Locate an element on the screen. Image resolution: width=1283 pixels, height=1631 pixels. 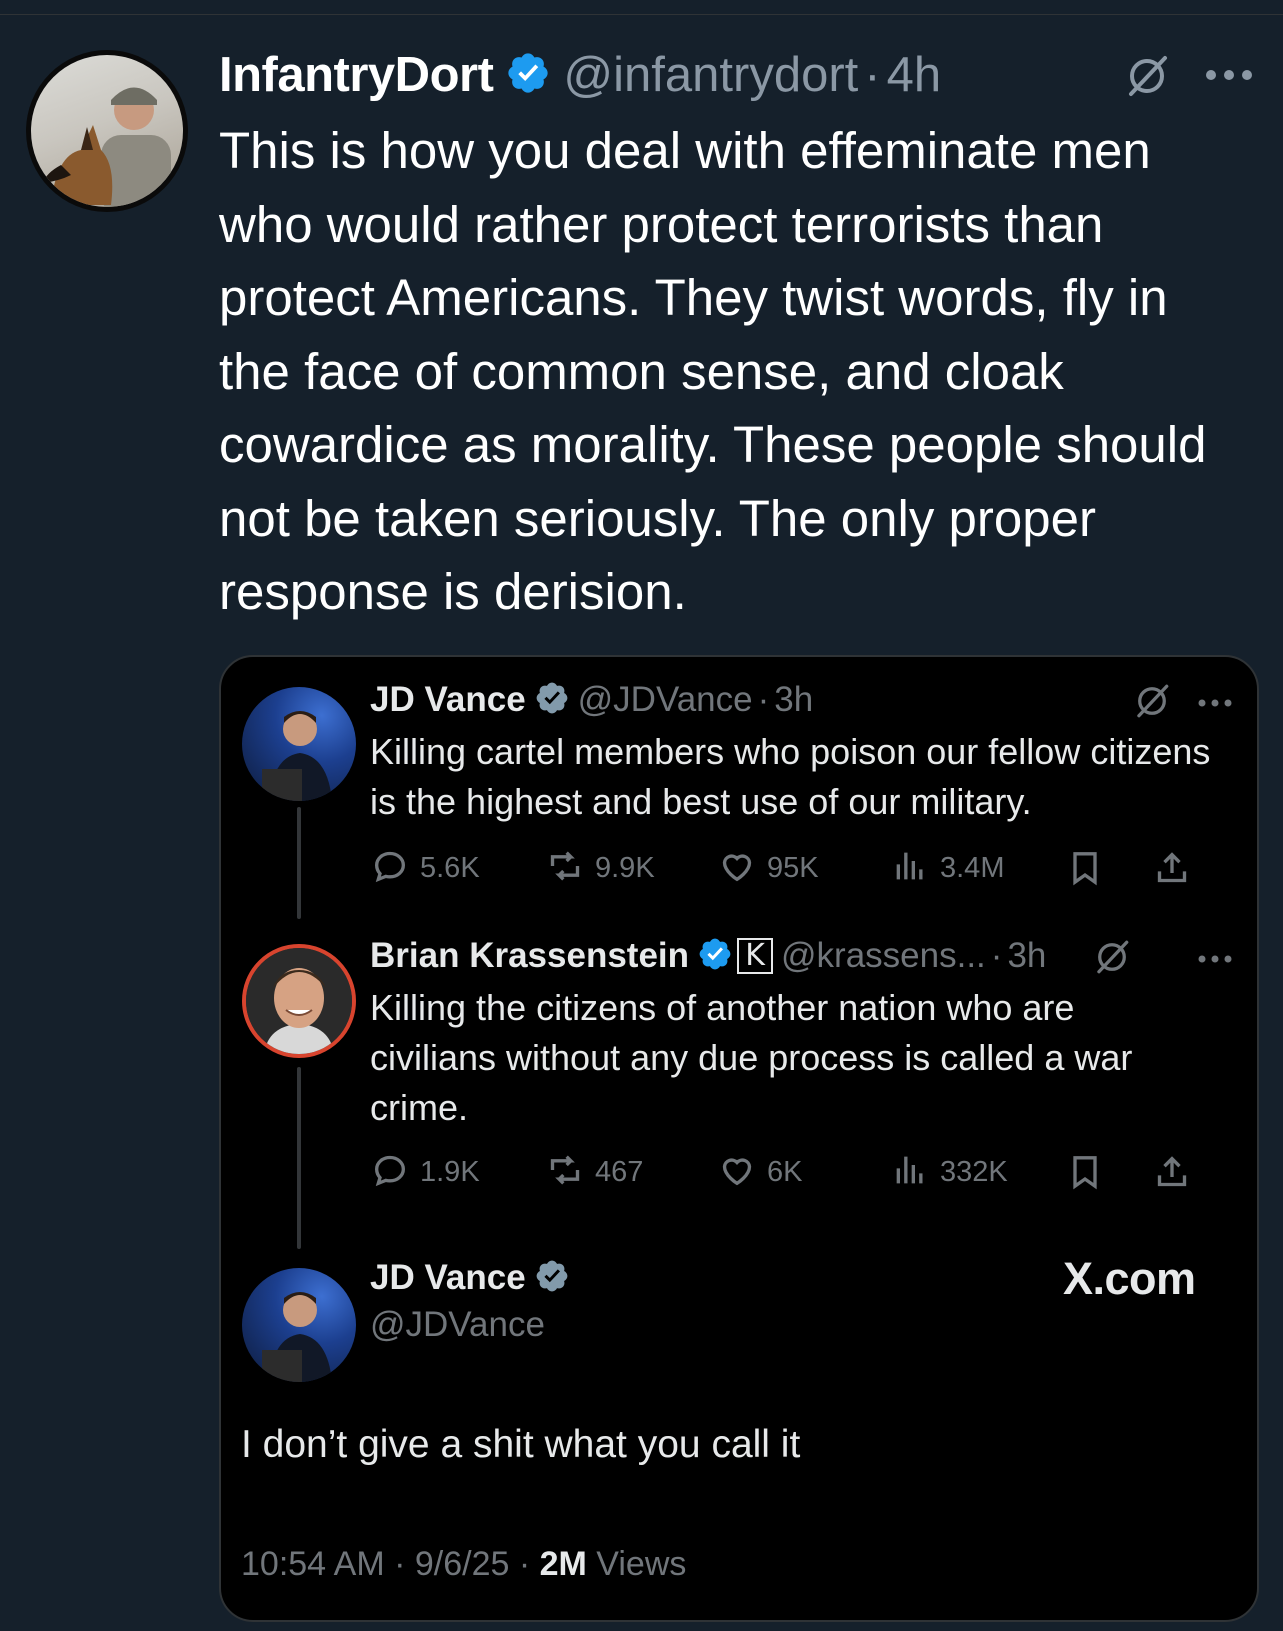
reply-count: 1.9K is located at coordinates (450, 1171).